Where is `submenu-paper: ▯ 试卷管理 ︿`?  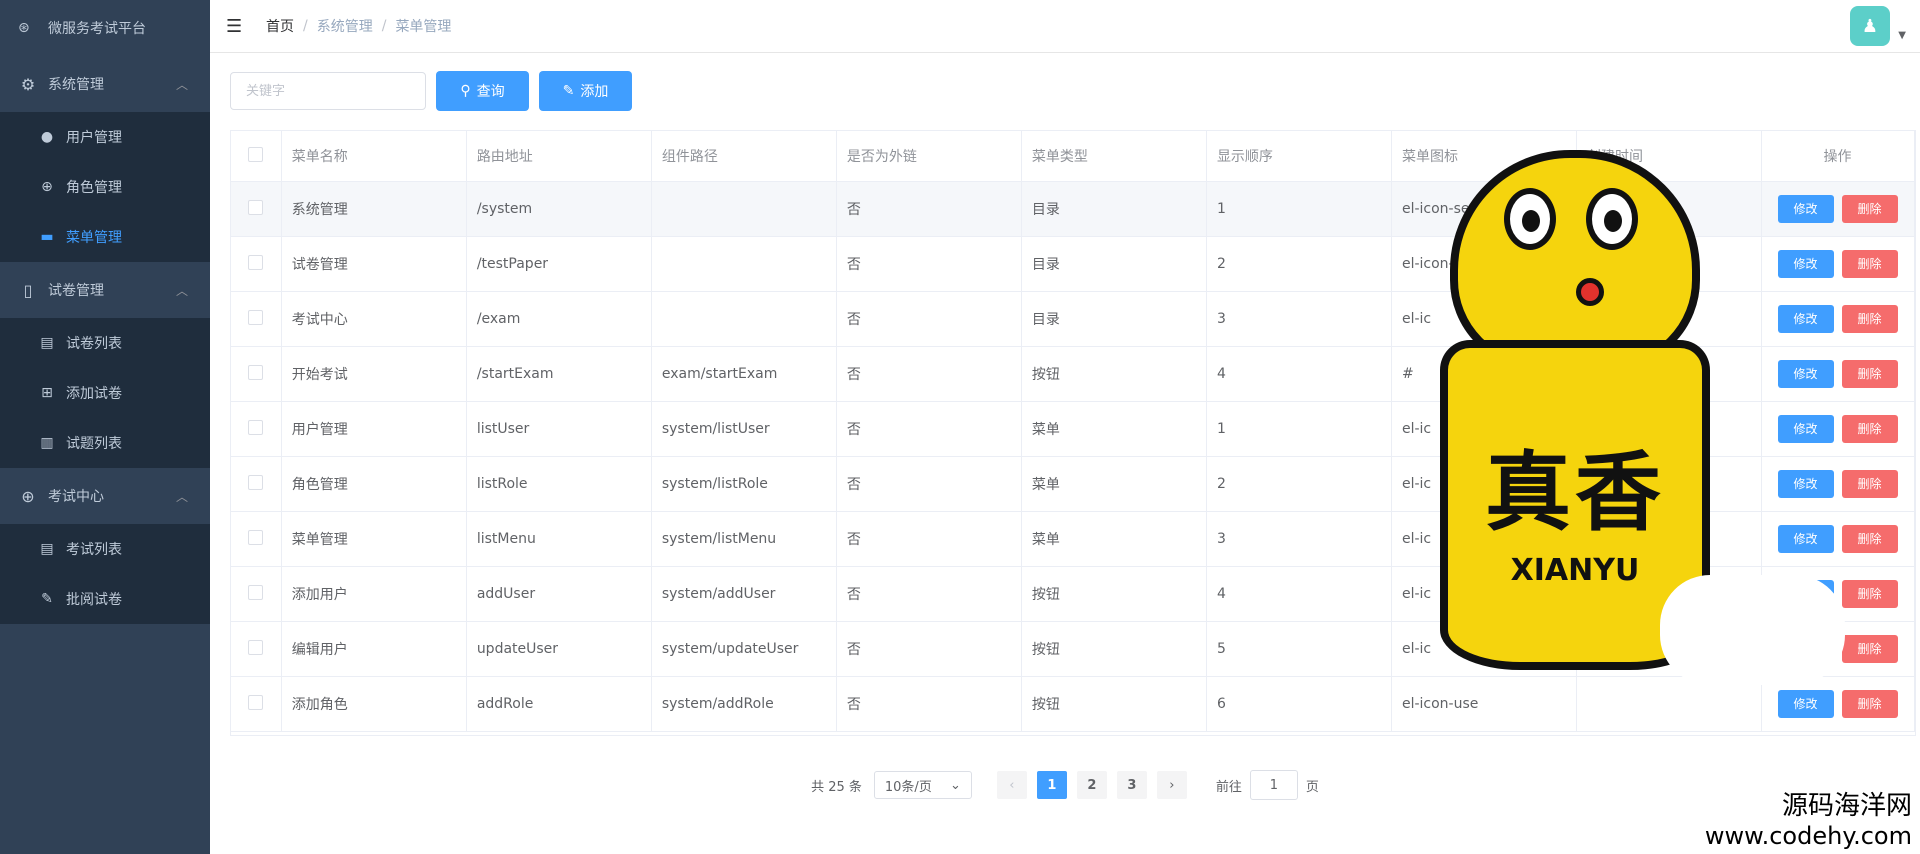
submenu-paper: ▯ 试卷管理 ︿ is located at coordinates (105, 290).